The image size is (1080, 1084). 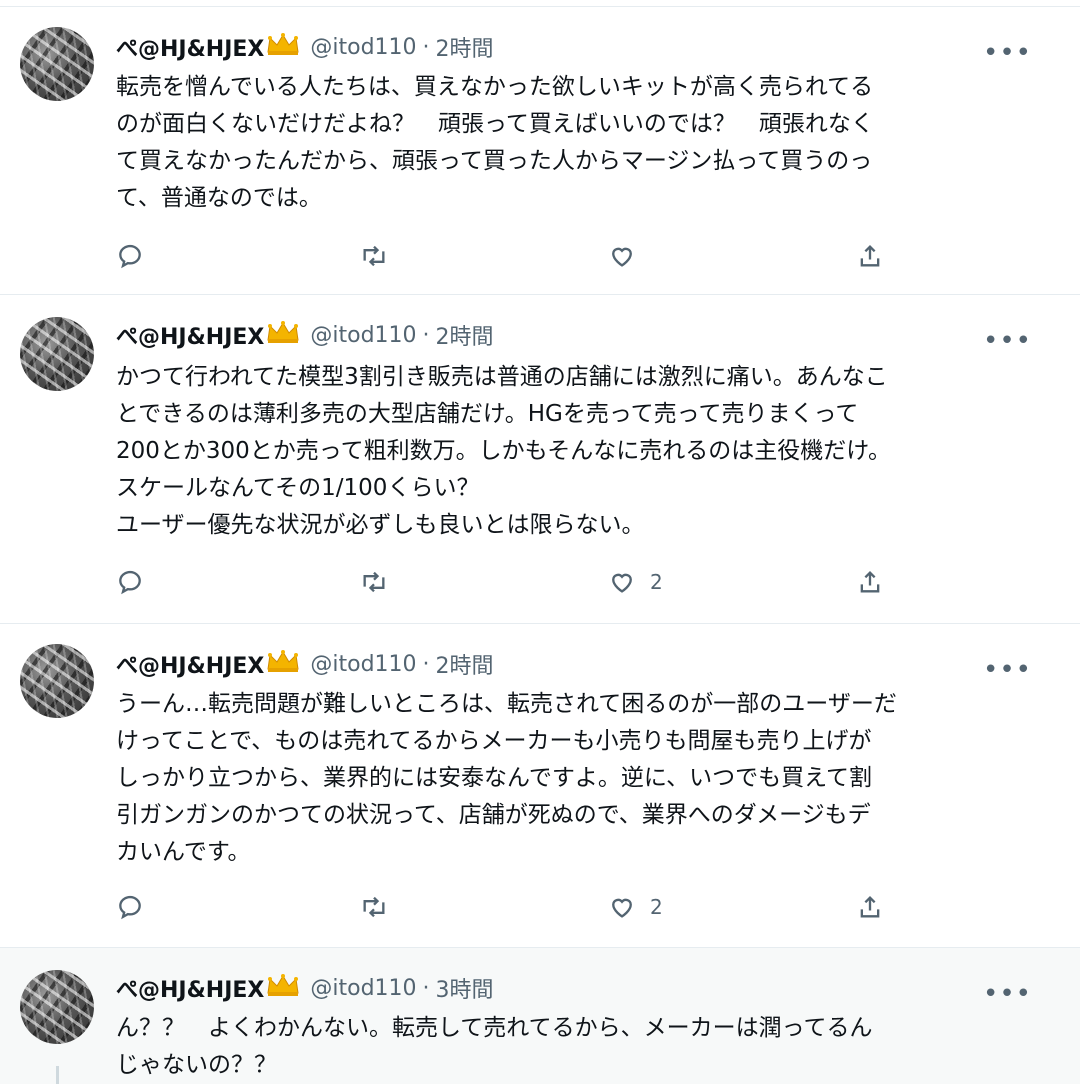 I want to click on action-bar, so click(x=516, y=256).